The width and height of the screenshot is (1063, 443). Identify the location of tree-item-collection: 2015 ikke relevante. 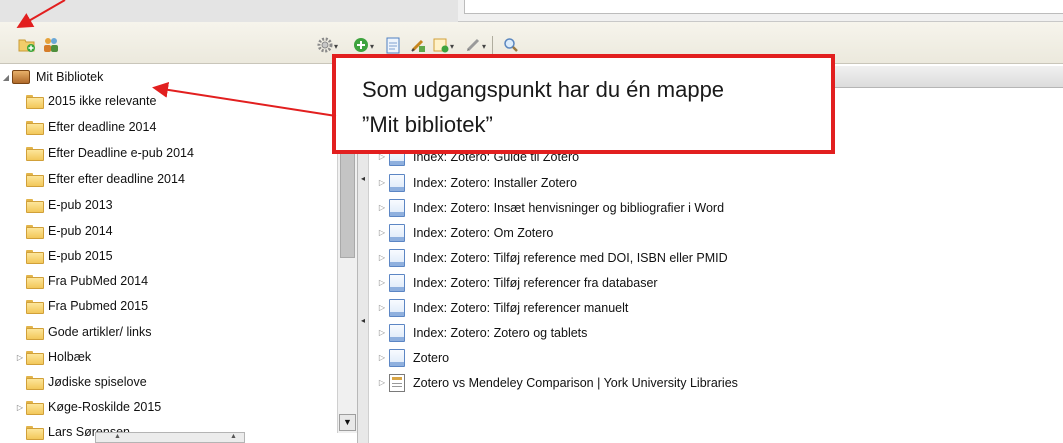
(91, 101).